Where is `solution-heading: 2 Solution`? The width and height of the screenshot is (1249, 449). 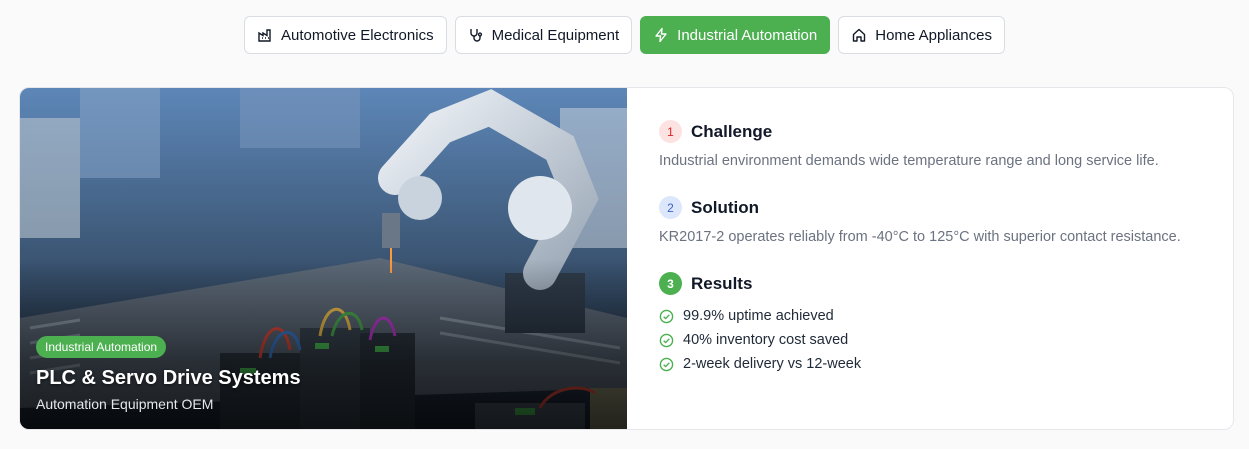 solution-heading: 2 Solution is located at coordinates (709, 207).